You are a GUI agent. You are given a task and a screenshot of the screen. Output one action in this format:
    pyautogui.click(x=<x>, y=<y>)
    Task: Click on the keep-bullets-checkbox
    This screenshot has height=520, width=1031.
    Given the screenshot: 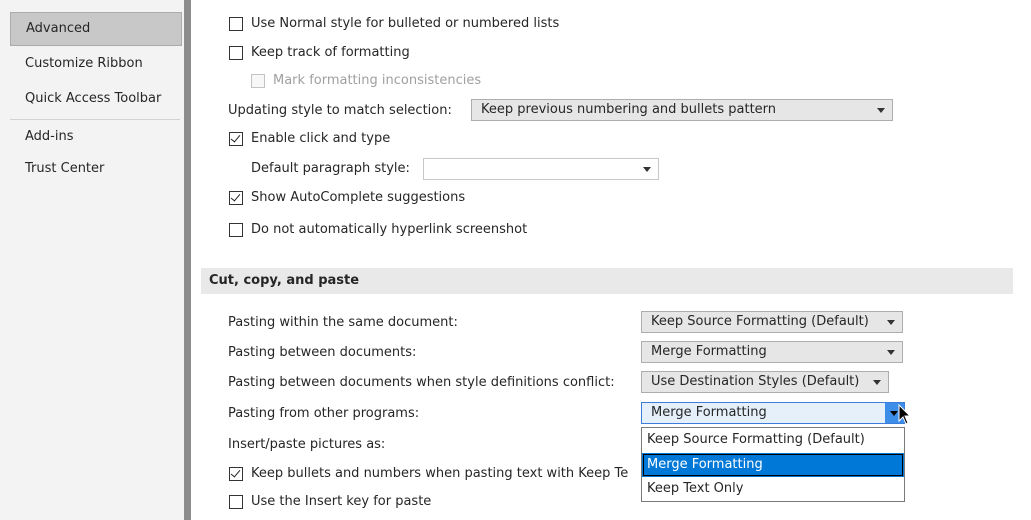 What is the action you would take?
    pyautogui.click(x=236, y=474)
    